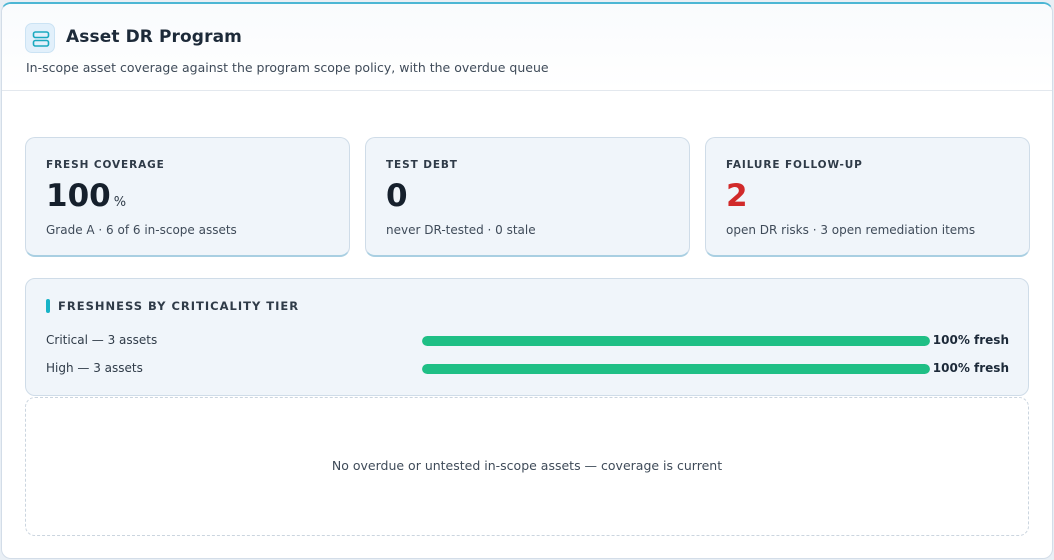  Describe the element at coordinates (102, 340) in the screenshot. I see `tier-label: Critical — 3 assets` at that location.